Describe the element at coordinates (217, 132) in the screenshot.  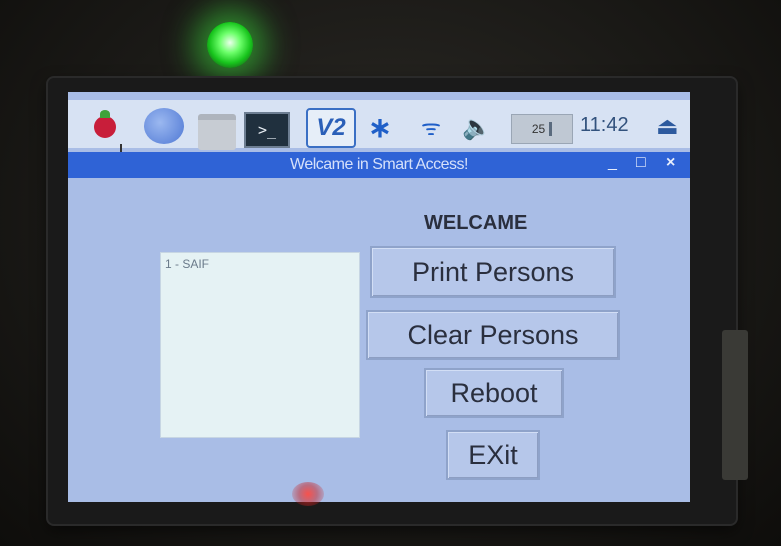
I see `folder-icon` at that location.